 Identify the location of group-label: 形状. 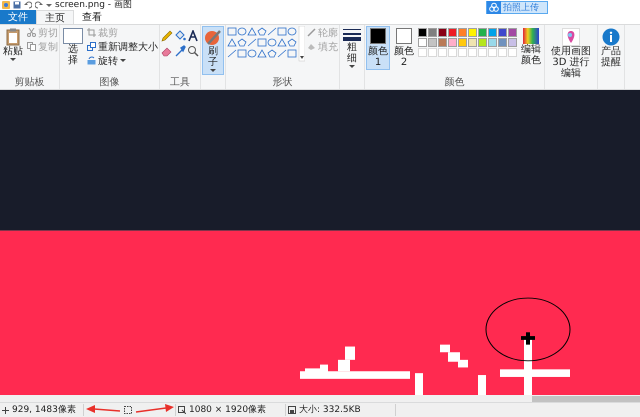
(283, 83).